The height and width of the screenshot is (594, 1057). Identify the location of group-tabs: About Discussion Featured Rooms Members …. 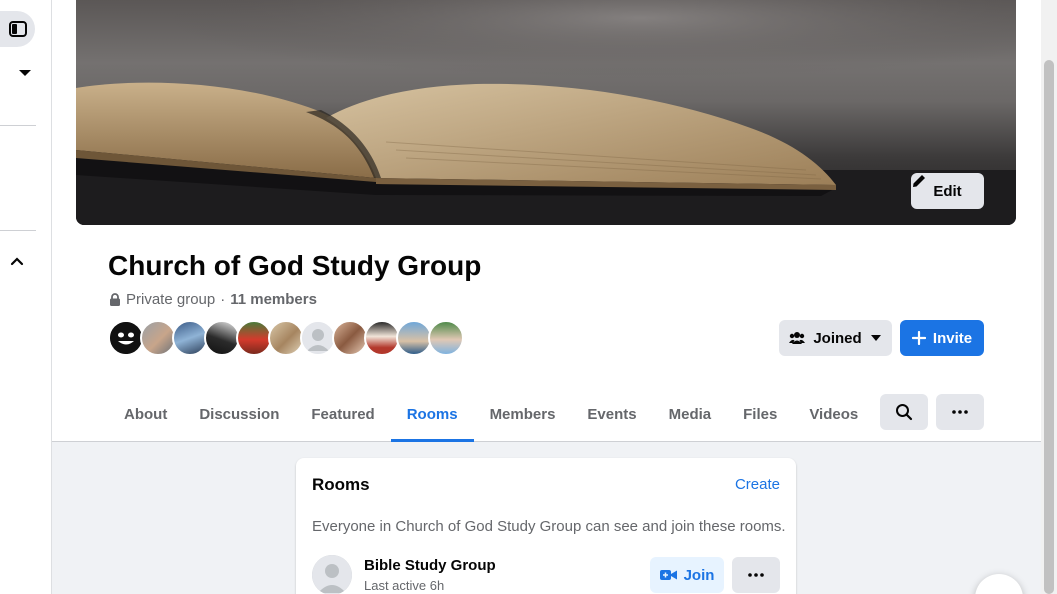
(491, 414).